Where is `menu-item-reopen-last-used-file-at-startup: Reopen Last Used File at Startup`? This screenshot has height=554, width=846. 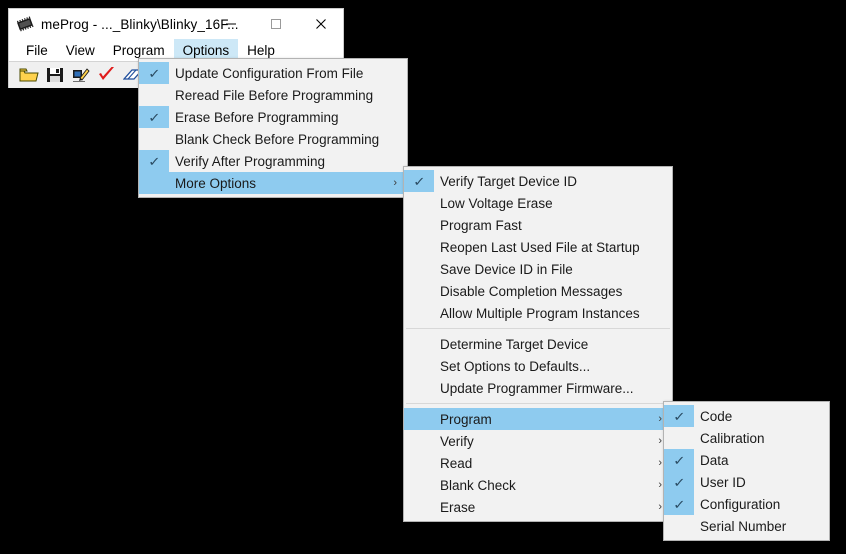 menu-item-reopen-last-used-file-at-startup: Reopen Last Used File at Startup is located at coordinates (538, 247).